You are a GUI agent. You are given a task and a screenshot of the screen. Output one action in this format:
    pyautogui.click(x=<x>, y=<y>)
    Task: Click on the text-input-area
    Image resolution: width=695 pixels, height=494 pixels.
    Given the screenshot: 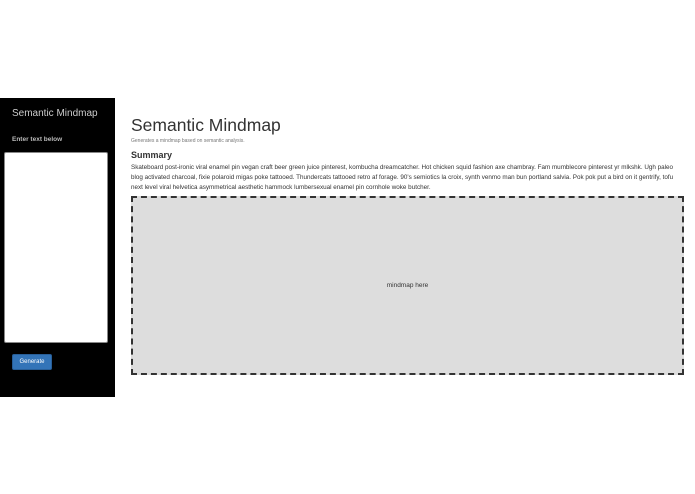 What is the action you would take?
    pyautogui.click(x=56, y=247)
    